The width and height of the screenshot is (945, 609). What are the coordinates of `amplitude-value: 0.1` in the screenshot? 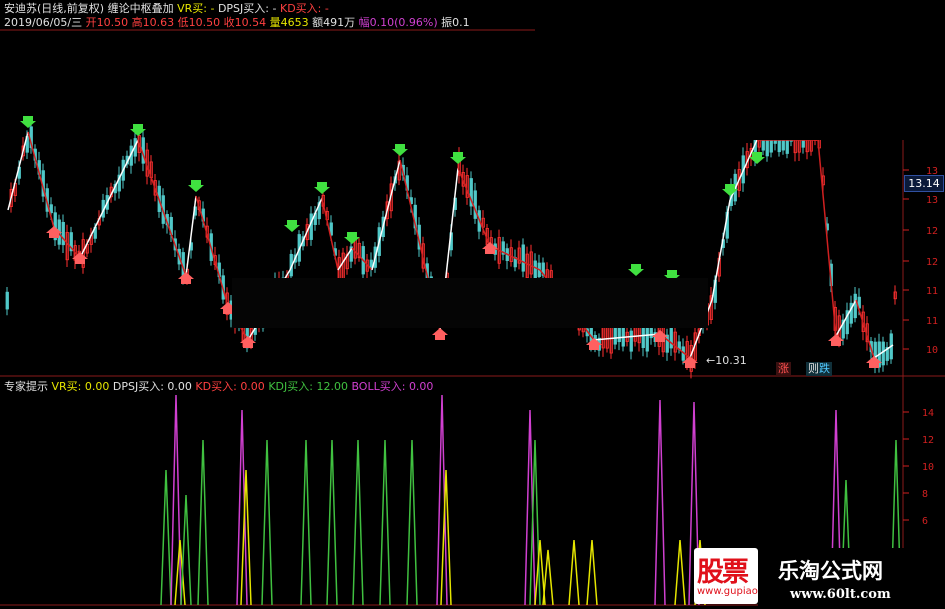 It's located at (461, 22).